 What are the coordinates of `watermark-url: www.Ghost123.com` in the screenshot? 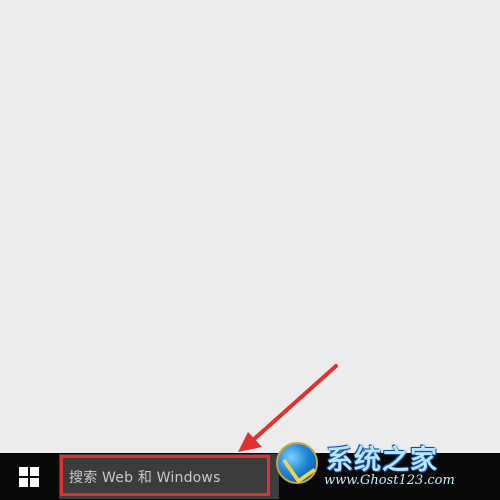 It's located at (389, 480).